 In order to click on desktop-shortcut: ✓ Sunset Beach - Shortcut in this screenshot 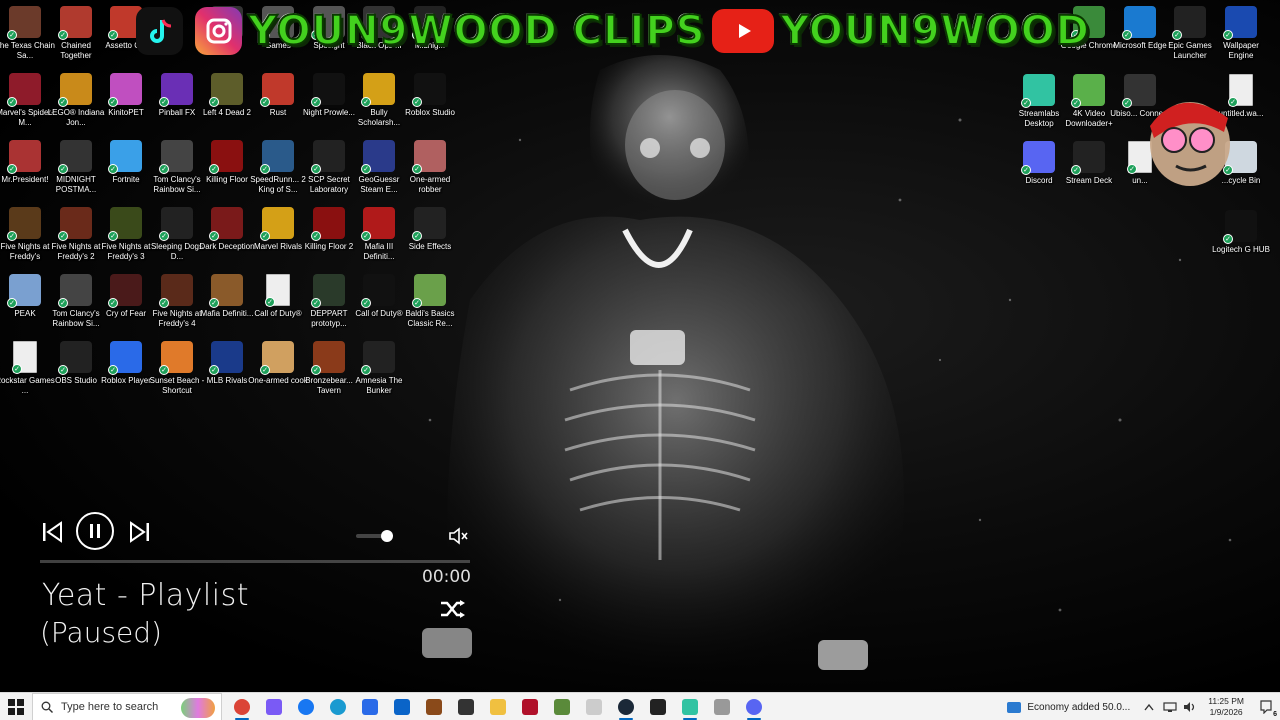, I will do `click(177, 373)`.